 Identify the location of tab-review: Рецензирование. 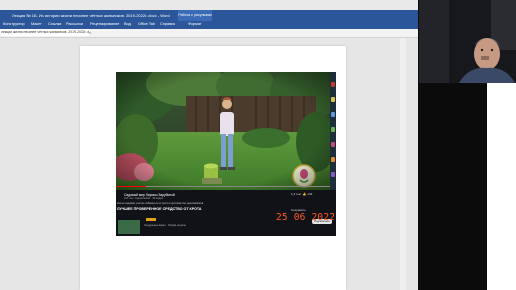
(104, 24).